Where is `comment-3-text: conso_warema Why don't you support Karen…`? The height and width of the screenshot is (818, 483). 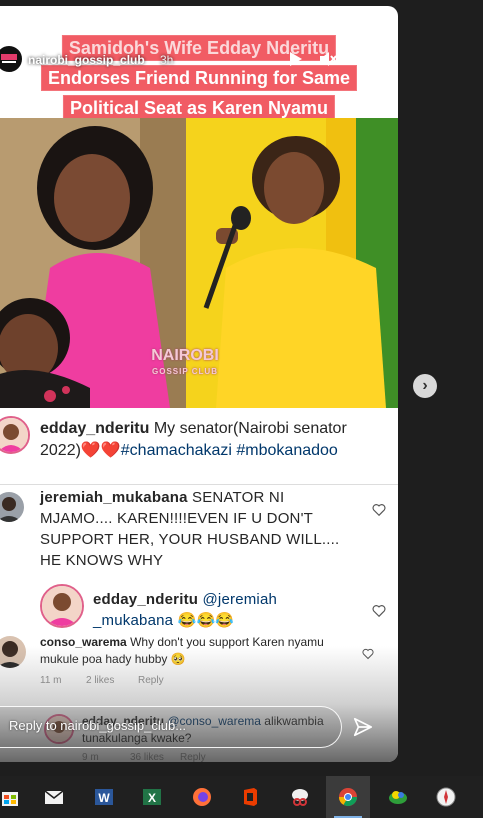
comment-3-text: conso_warema Why don't you support Karen… is located at coordinates (190, 651).